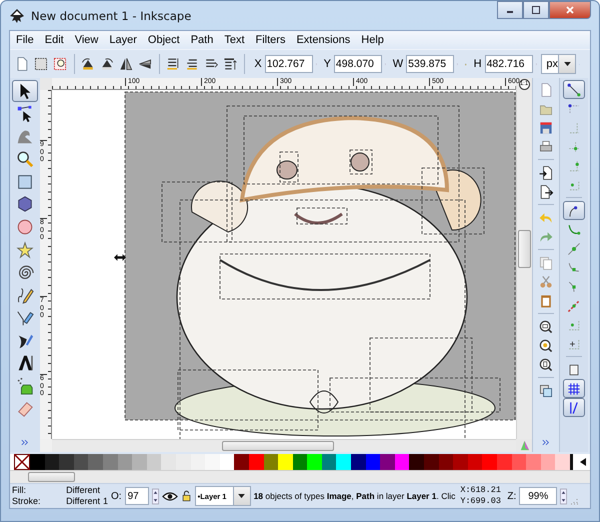  What do you see at coordinates (511, 496) in the screenshot?
I see `zoom-label: Z:` at bounding box center [511, 496].